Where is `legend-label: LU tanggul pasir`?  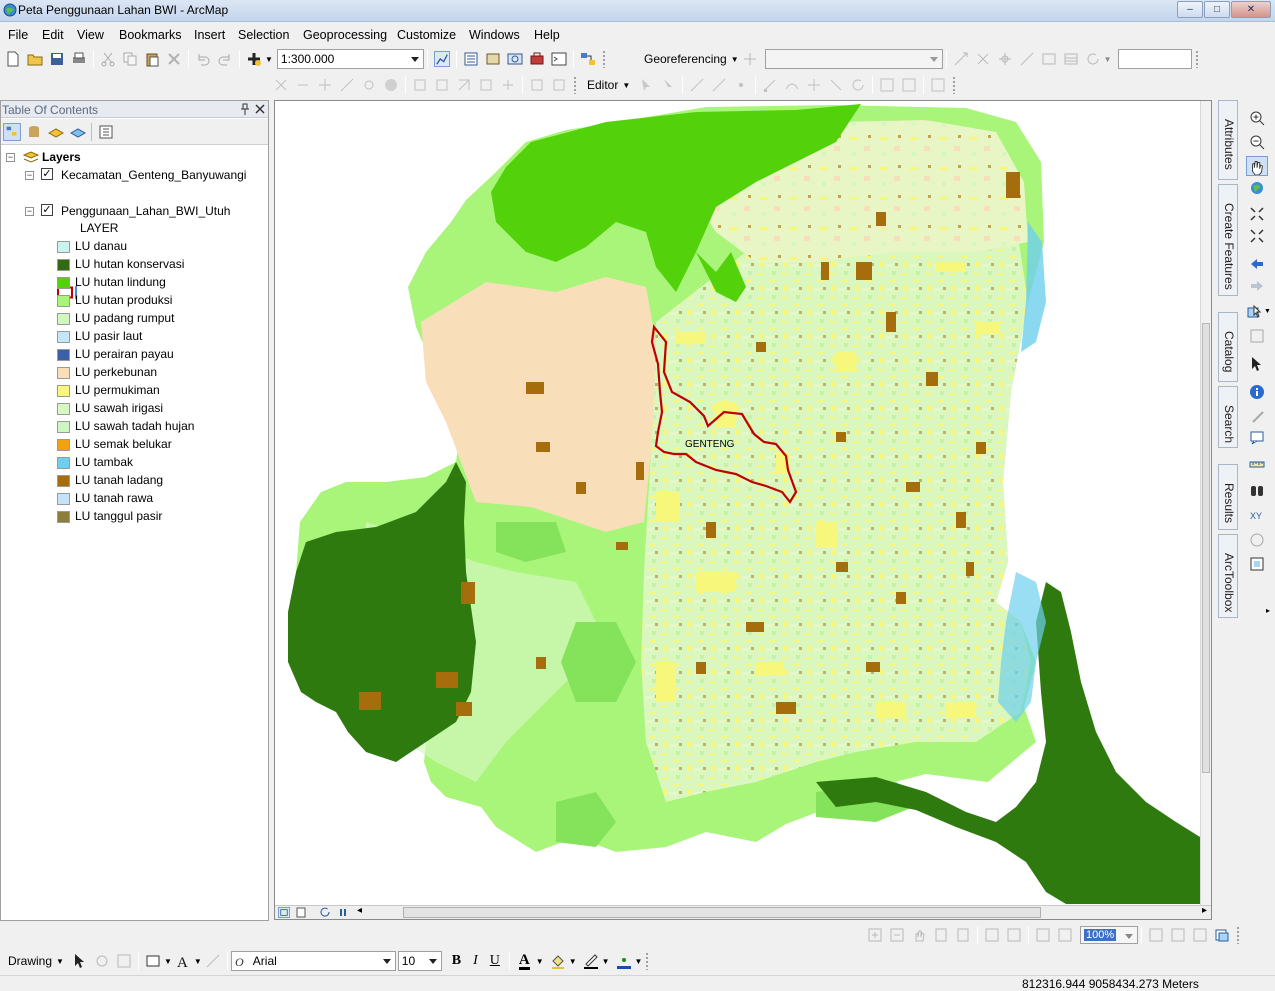
legend-label: LU tanggul pasir is located at coordinates (118, 517).